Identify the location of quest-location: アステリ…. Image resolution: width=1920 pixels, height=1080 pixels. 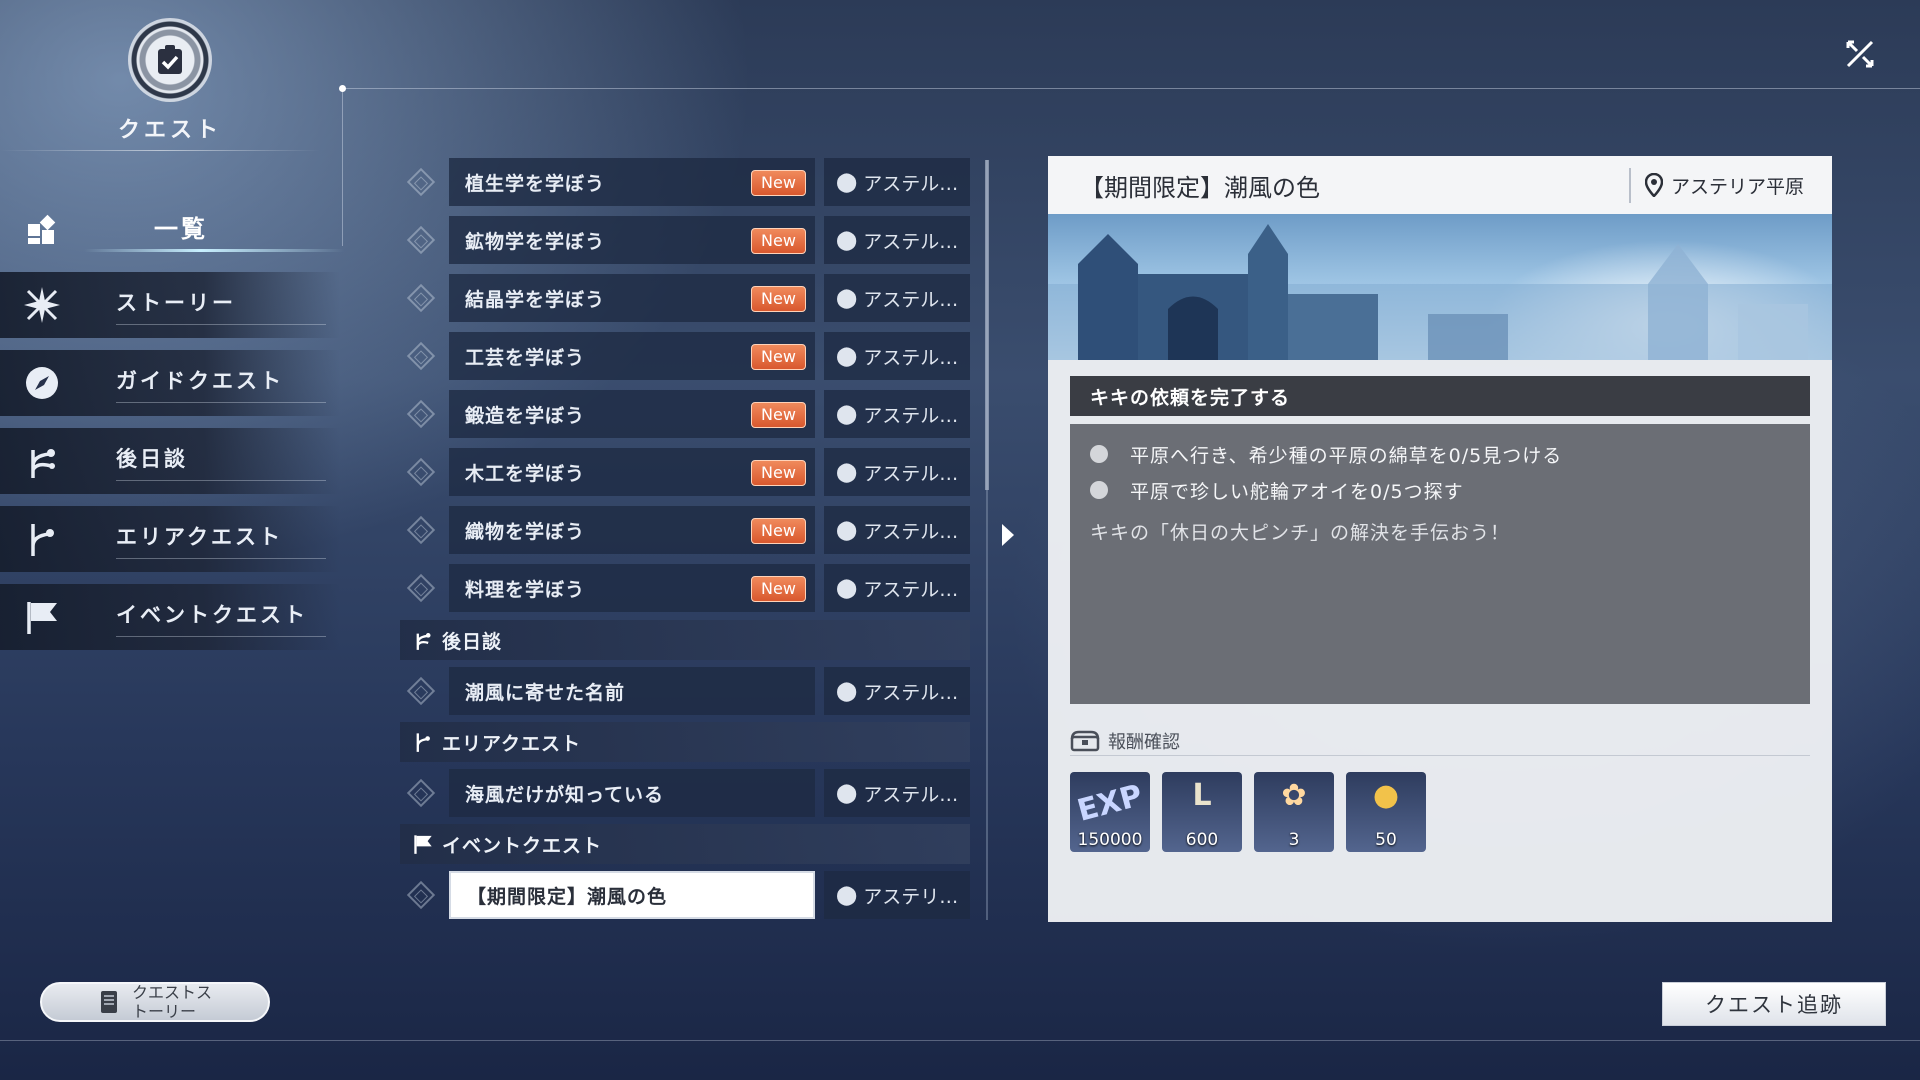
(911, 896).